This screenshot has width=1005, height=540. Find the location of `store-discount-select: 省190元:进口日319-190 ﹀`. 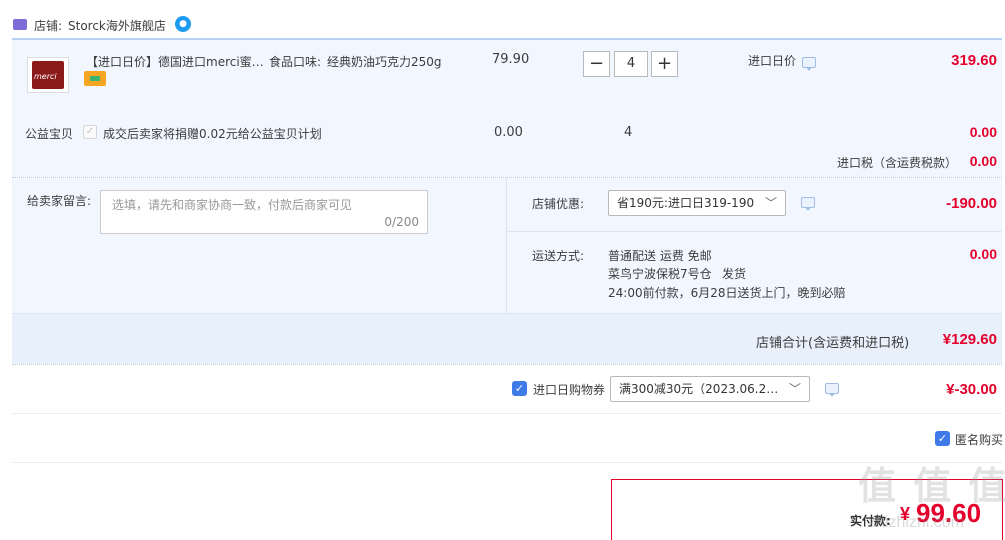

store-discount-select: 省190元:进口日319-190 ﹀ is located at coordinates (697, 203).